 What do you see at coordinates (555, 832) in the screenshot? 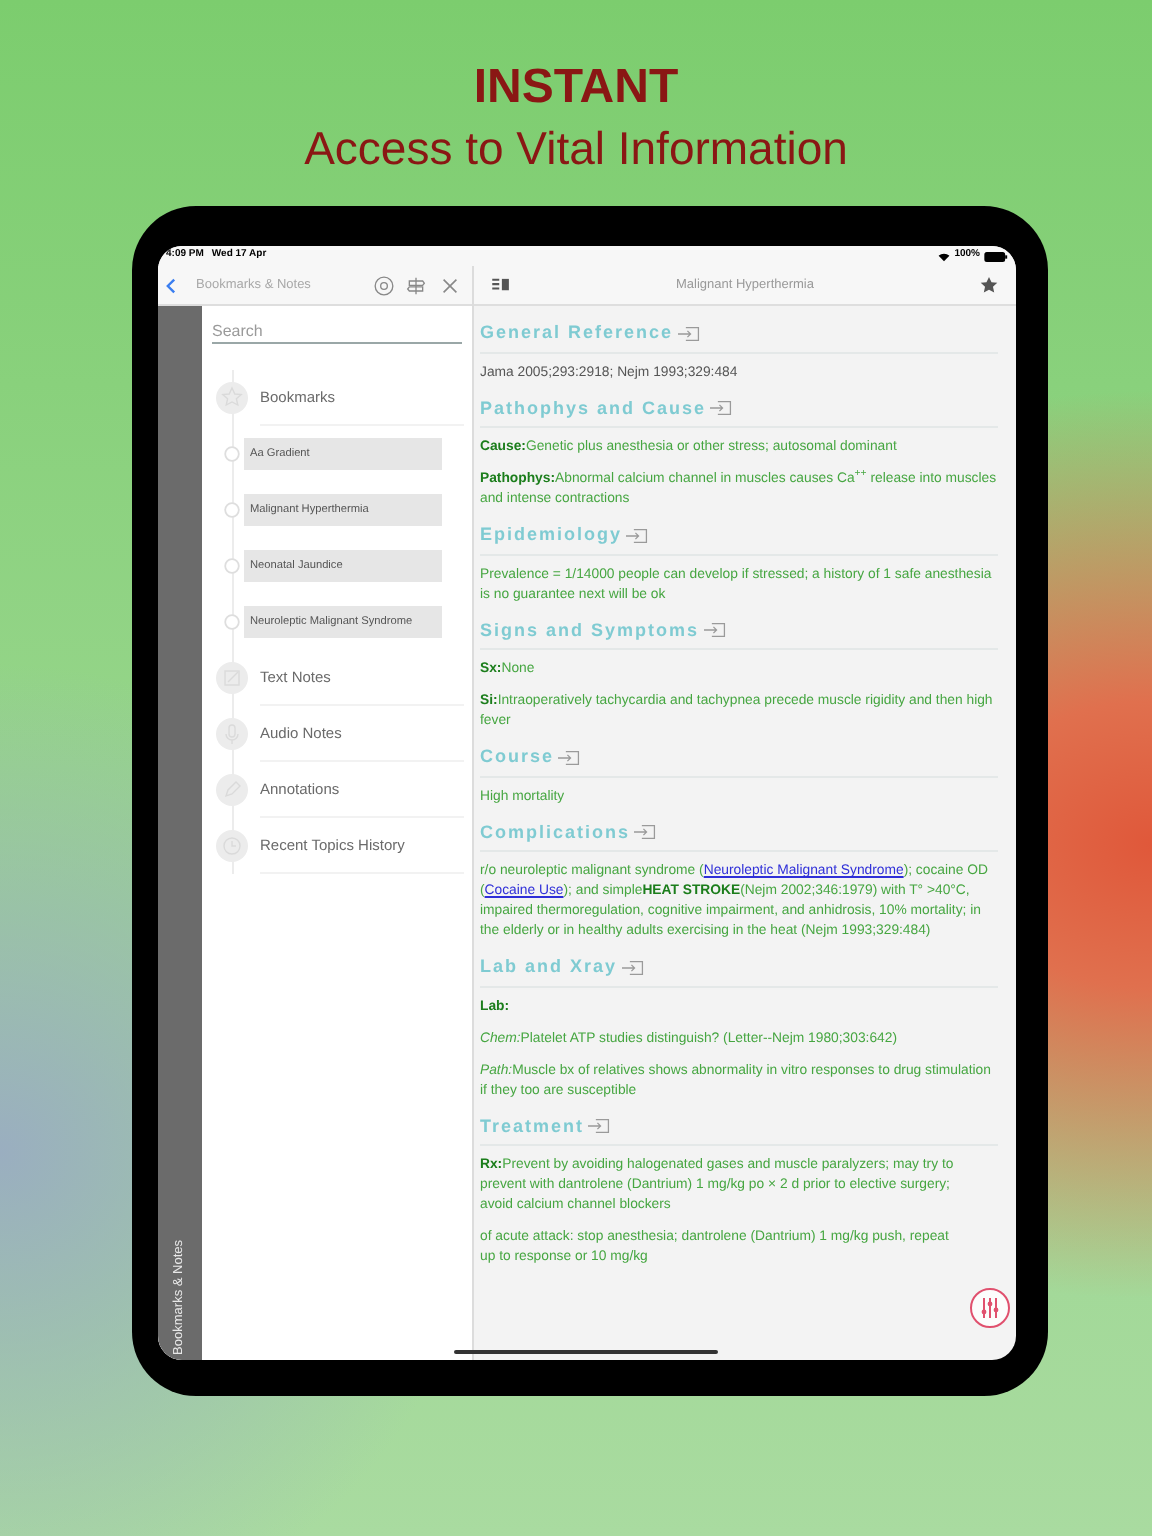
I see `section-heading: Complications` at bounding box center [555, 832].